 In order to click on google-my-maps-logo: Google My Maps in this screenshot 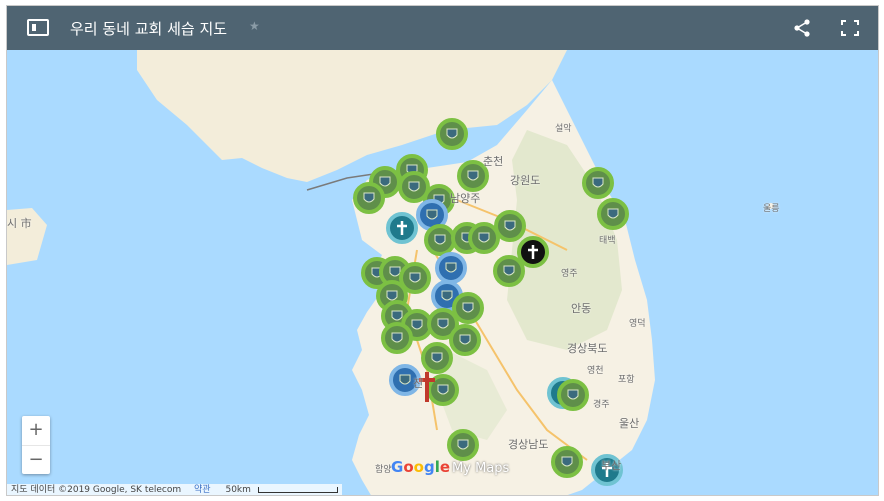, I will do `click(450, 467)`.